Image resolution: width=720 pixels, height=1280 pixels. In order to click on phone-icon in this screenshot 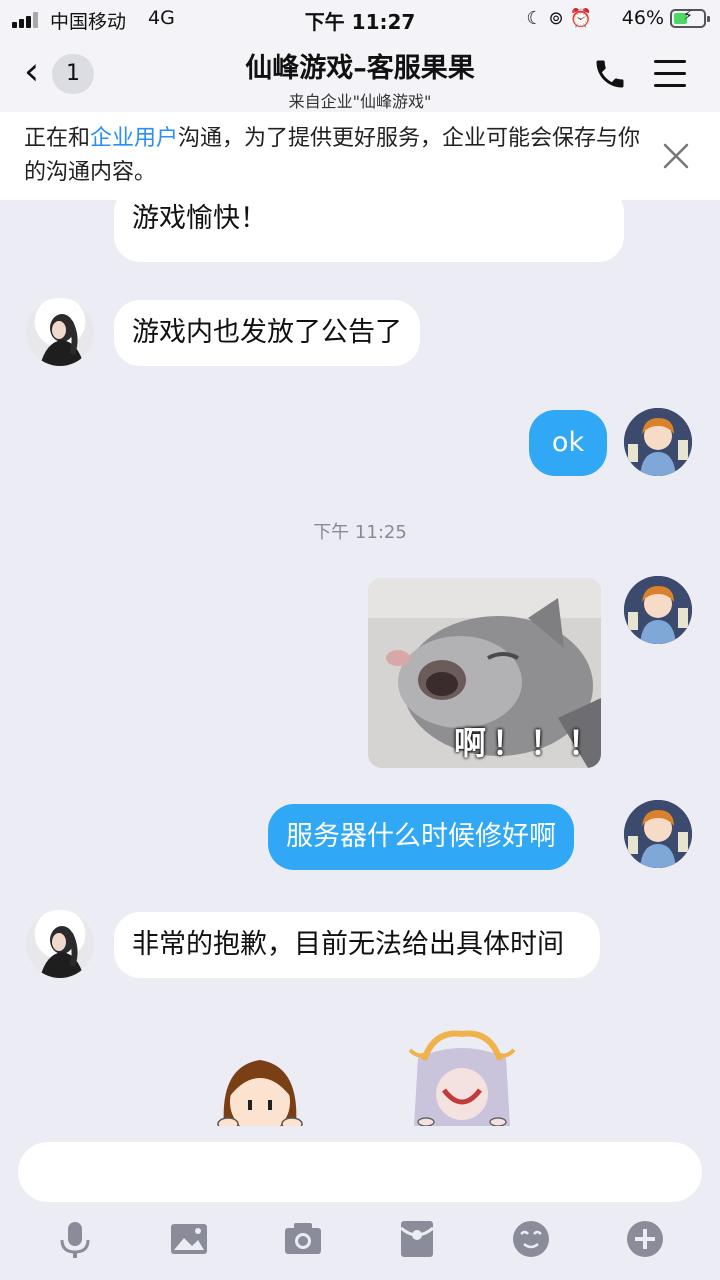, I will do `click(610, 74)`.